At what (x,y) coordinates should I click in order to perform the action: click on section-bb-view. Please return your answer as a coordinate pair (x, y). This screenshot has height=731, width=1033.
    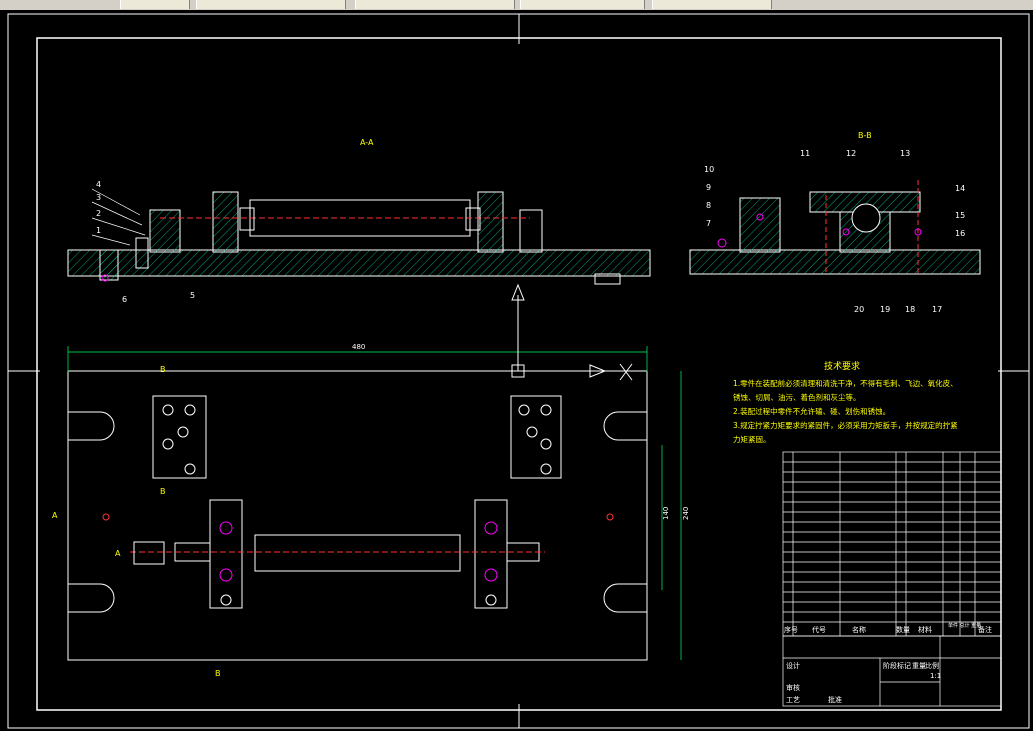
    Looking at the image, I should click on (835, 227).